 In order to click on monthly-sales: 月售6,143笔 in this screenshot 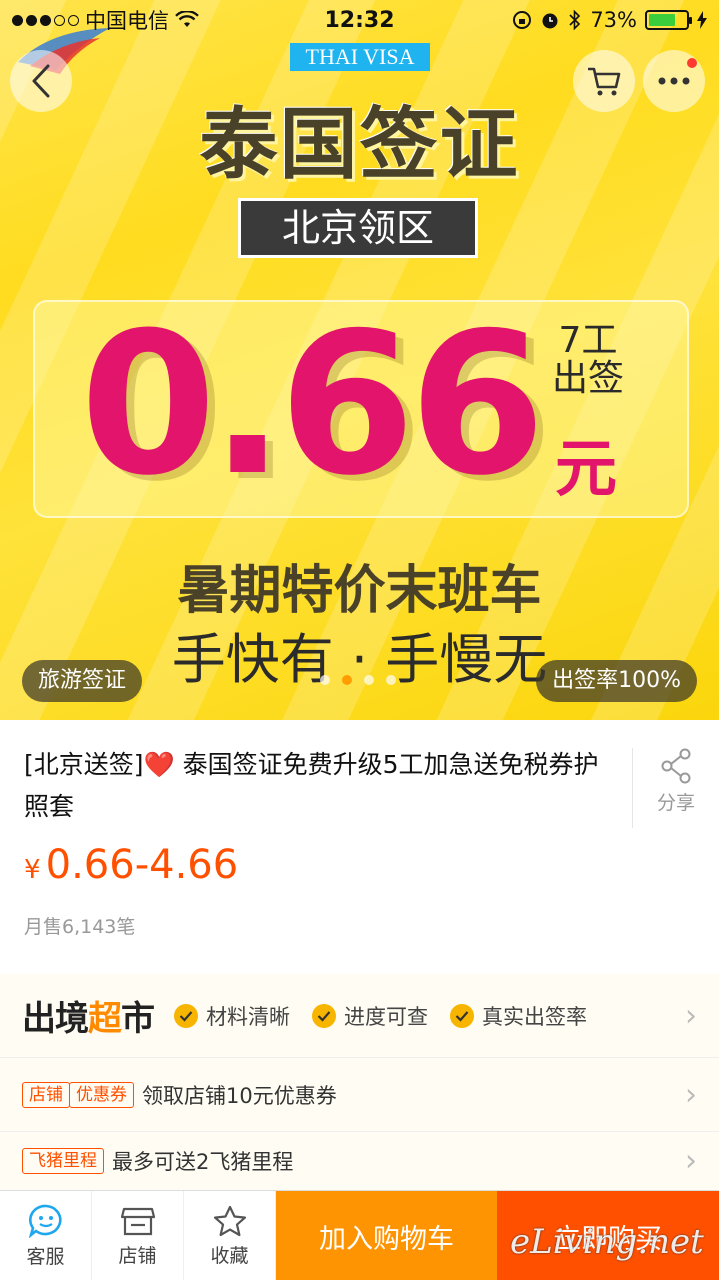, I will do `click(80, 927)`.